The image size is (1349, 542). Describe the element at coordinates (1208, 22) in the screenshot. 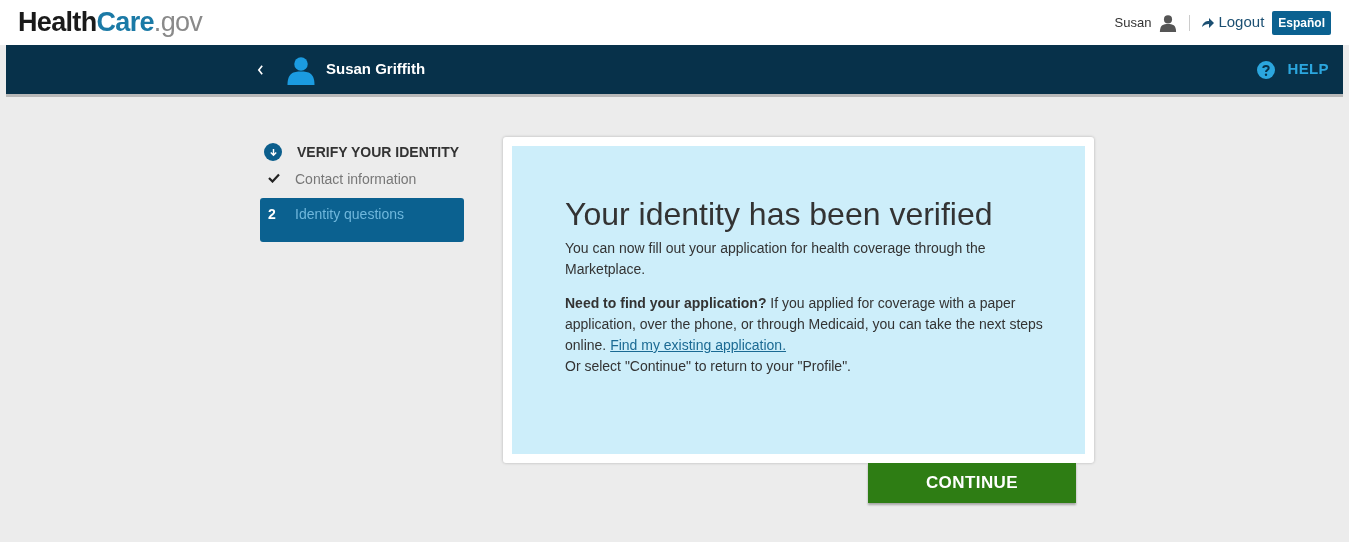

I see `arrow-icon` at that location.